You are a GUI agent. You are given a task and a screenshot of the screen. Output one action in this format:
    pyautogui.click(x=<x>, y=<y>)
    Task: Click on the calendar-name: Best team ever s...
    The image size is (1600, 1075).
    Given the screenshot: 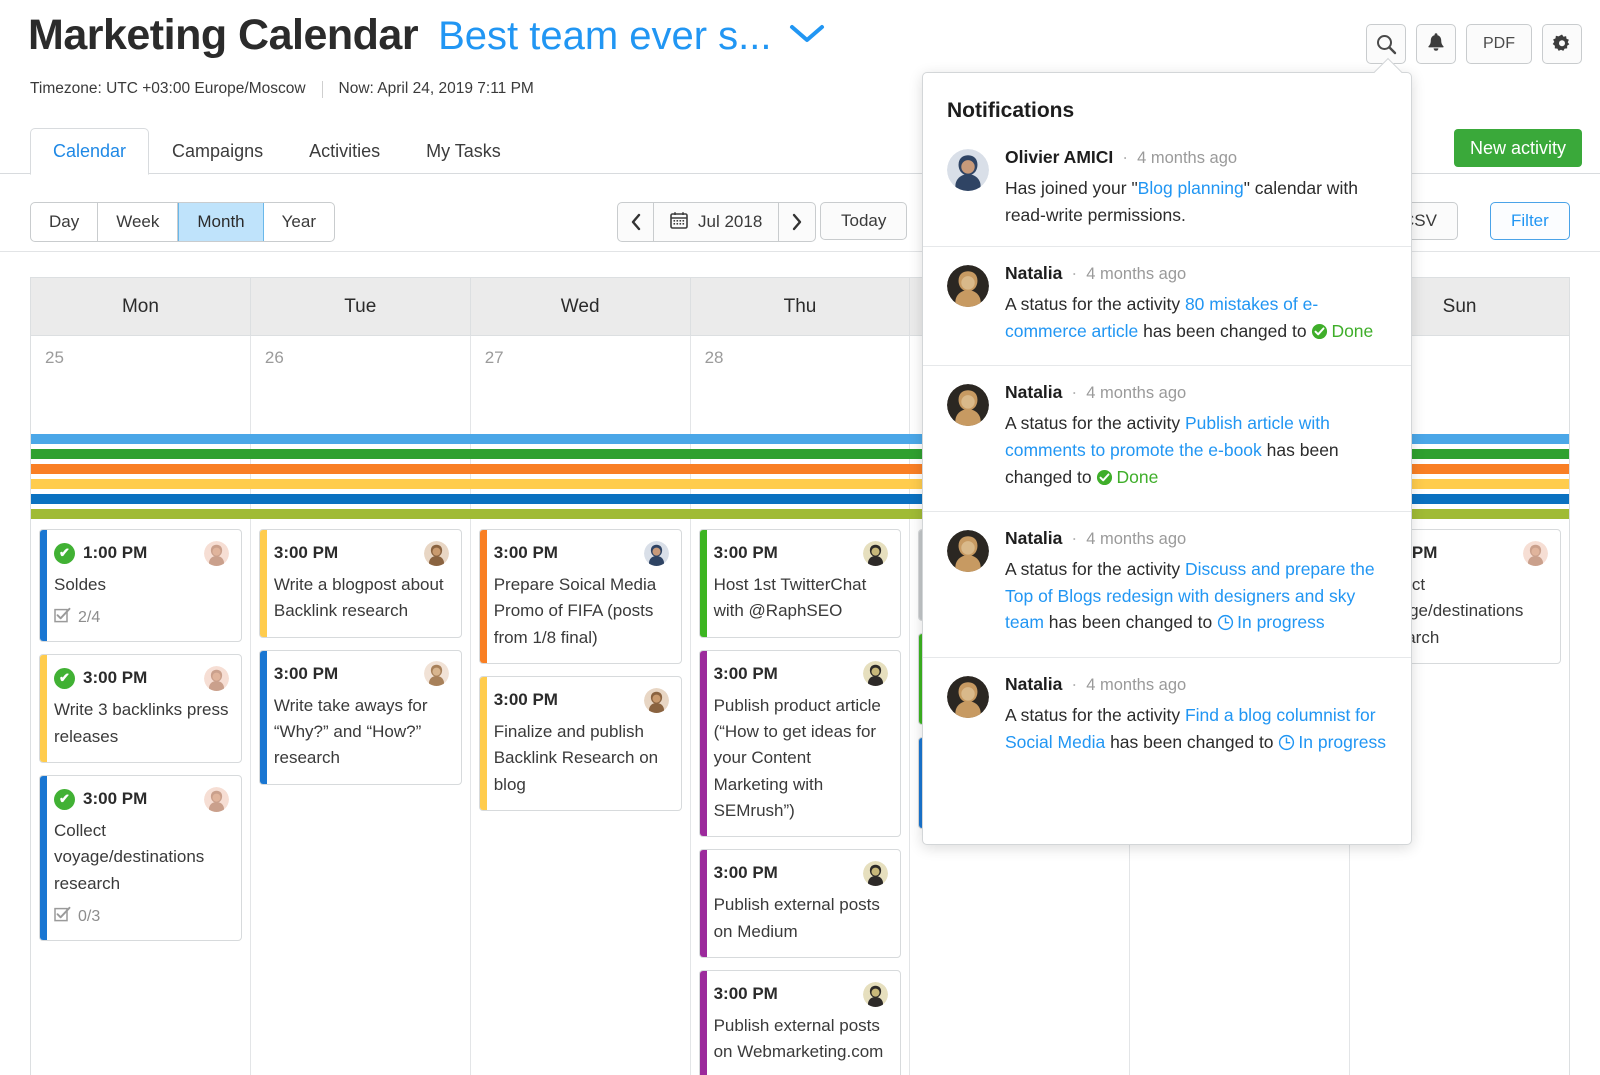 What is the action you would take?
    pyautogui.click(x=604, y=36)
    